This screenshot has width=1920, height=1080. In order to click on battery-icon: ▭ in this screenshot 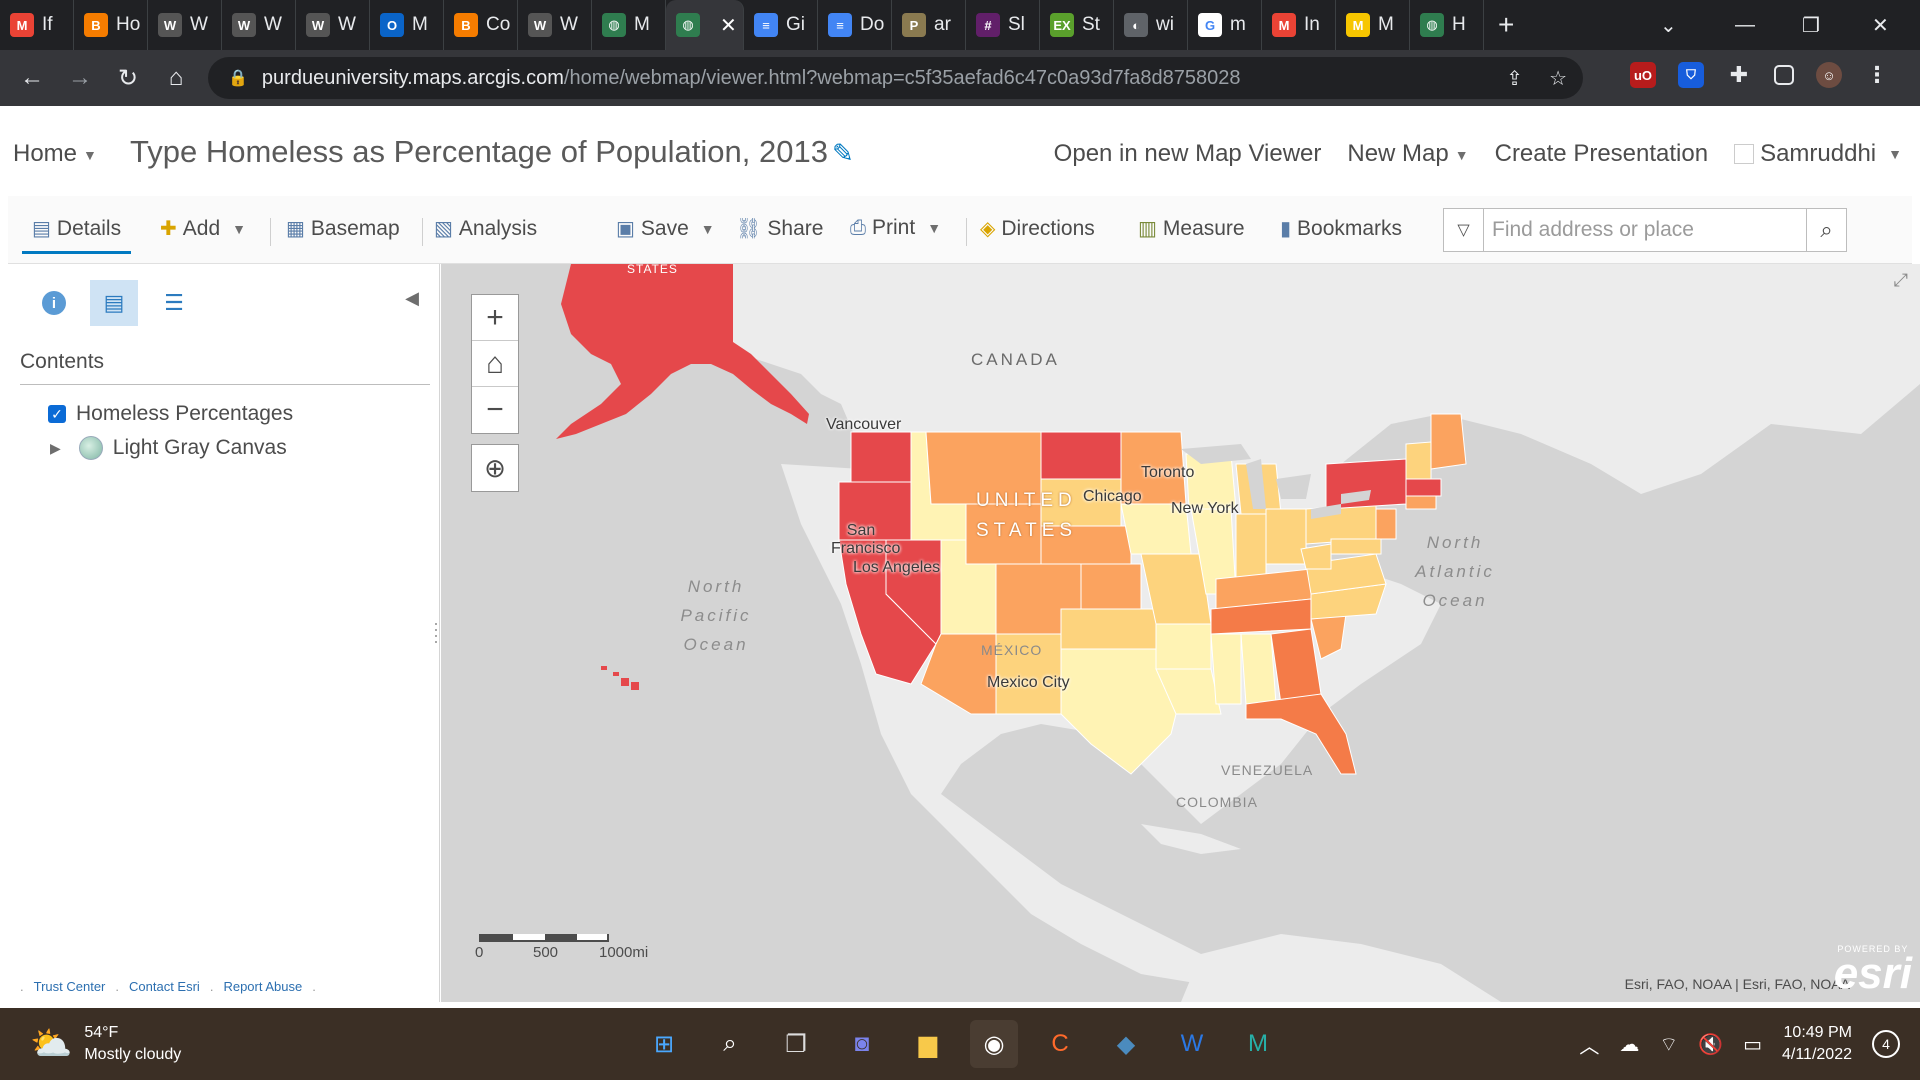, I will do `click(1752, 1044)`.